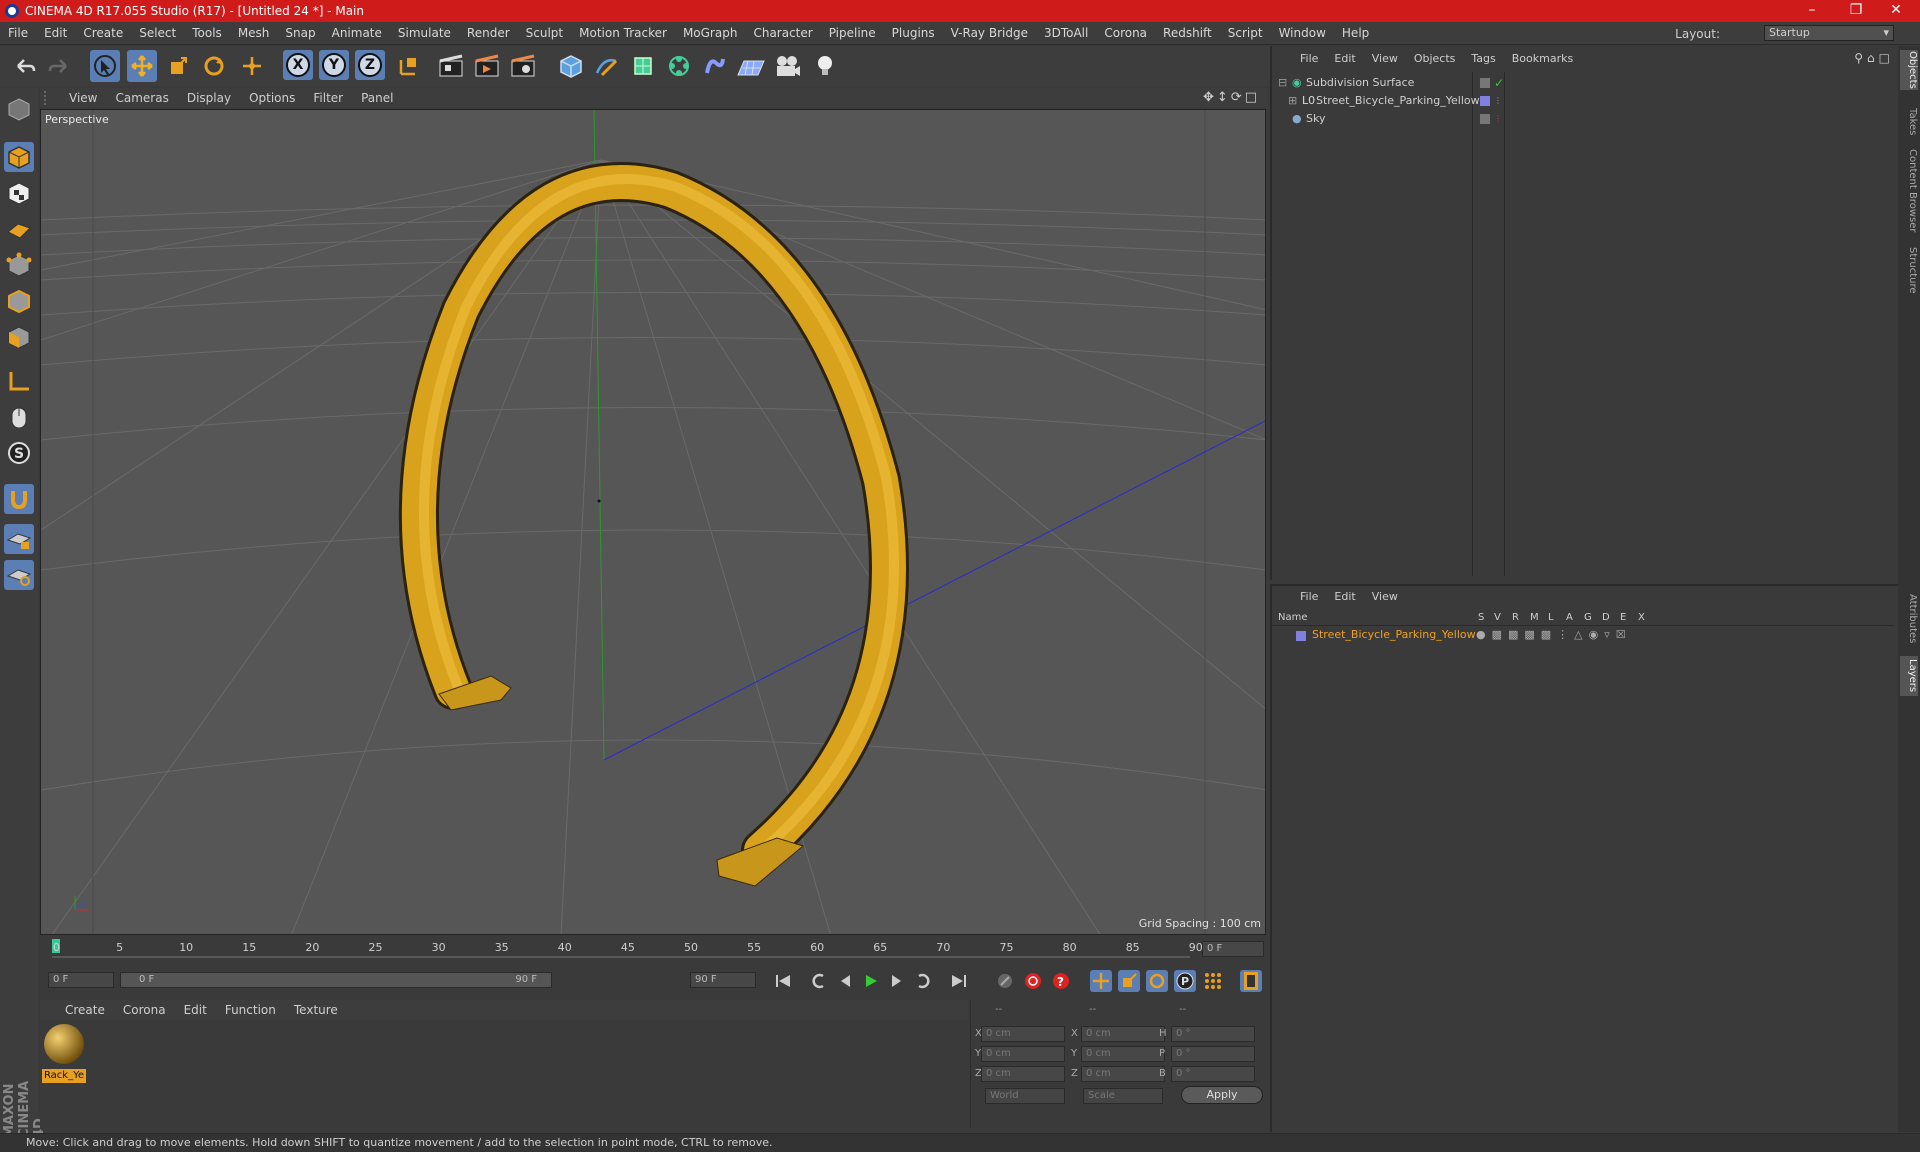 The height and width of the screenshot is (1152, 1920). What do you see at coordinates (64, 1052) in the screenshot?
I see `material-swatch: Rack_Ye` at bounding box center [64, 1052].